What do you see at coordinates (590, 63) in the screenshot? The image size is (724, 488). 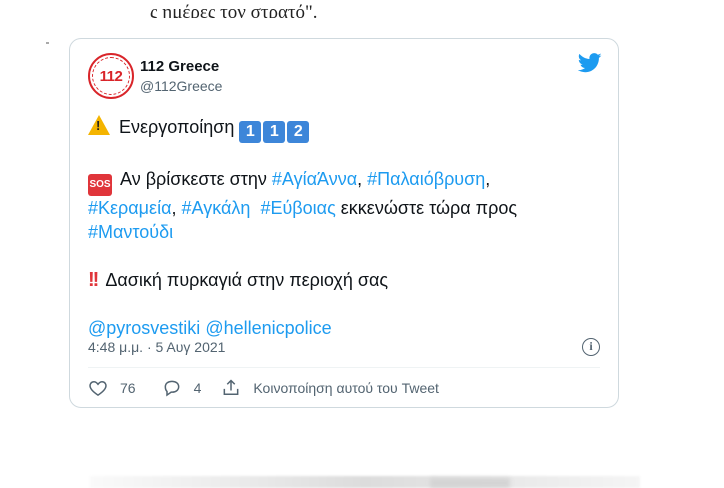 I see `twitter-bird-icon` at bounding box center [590, 63].